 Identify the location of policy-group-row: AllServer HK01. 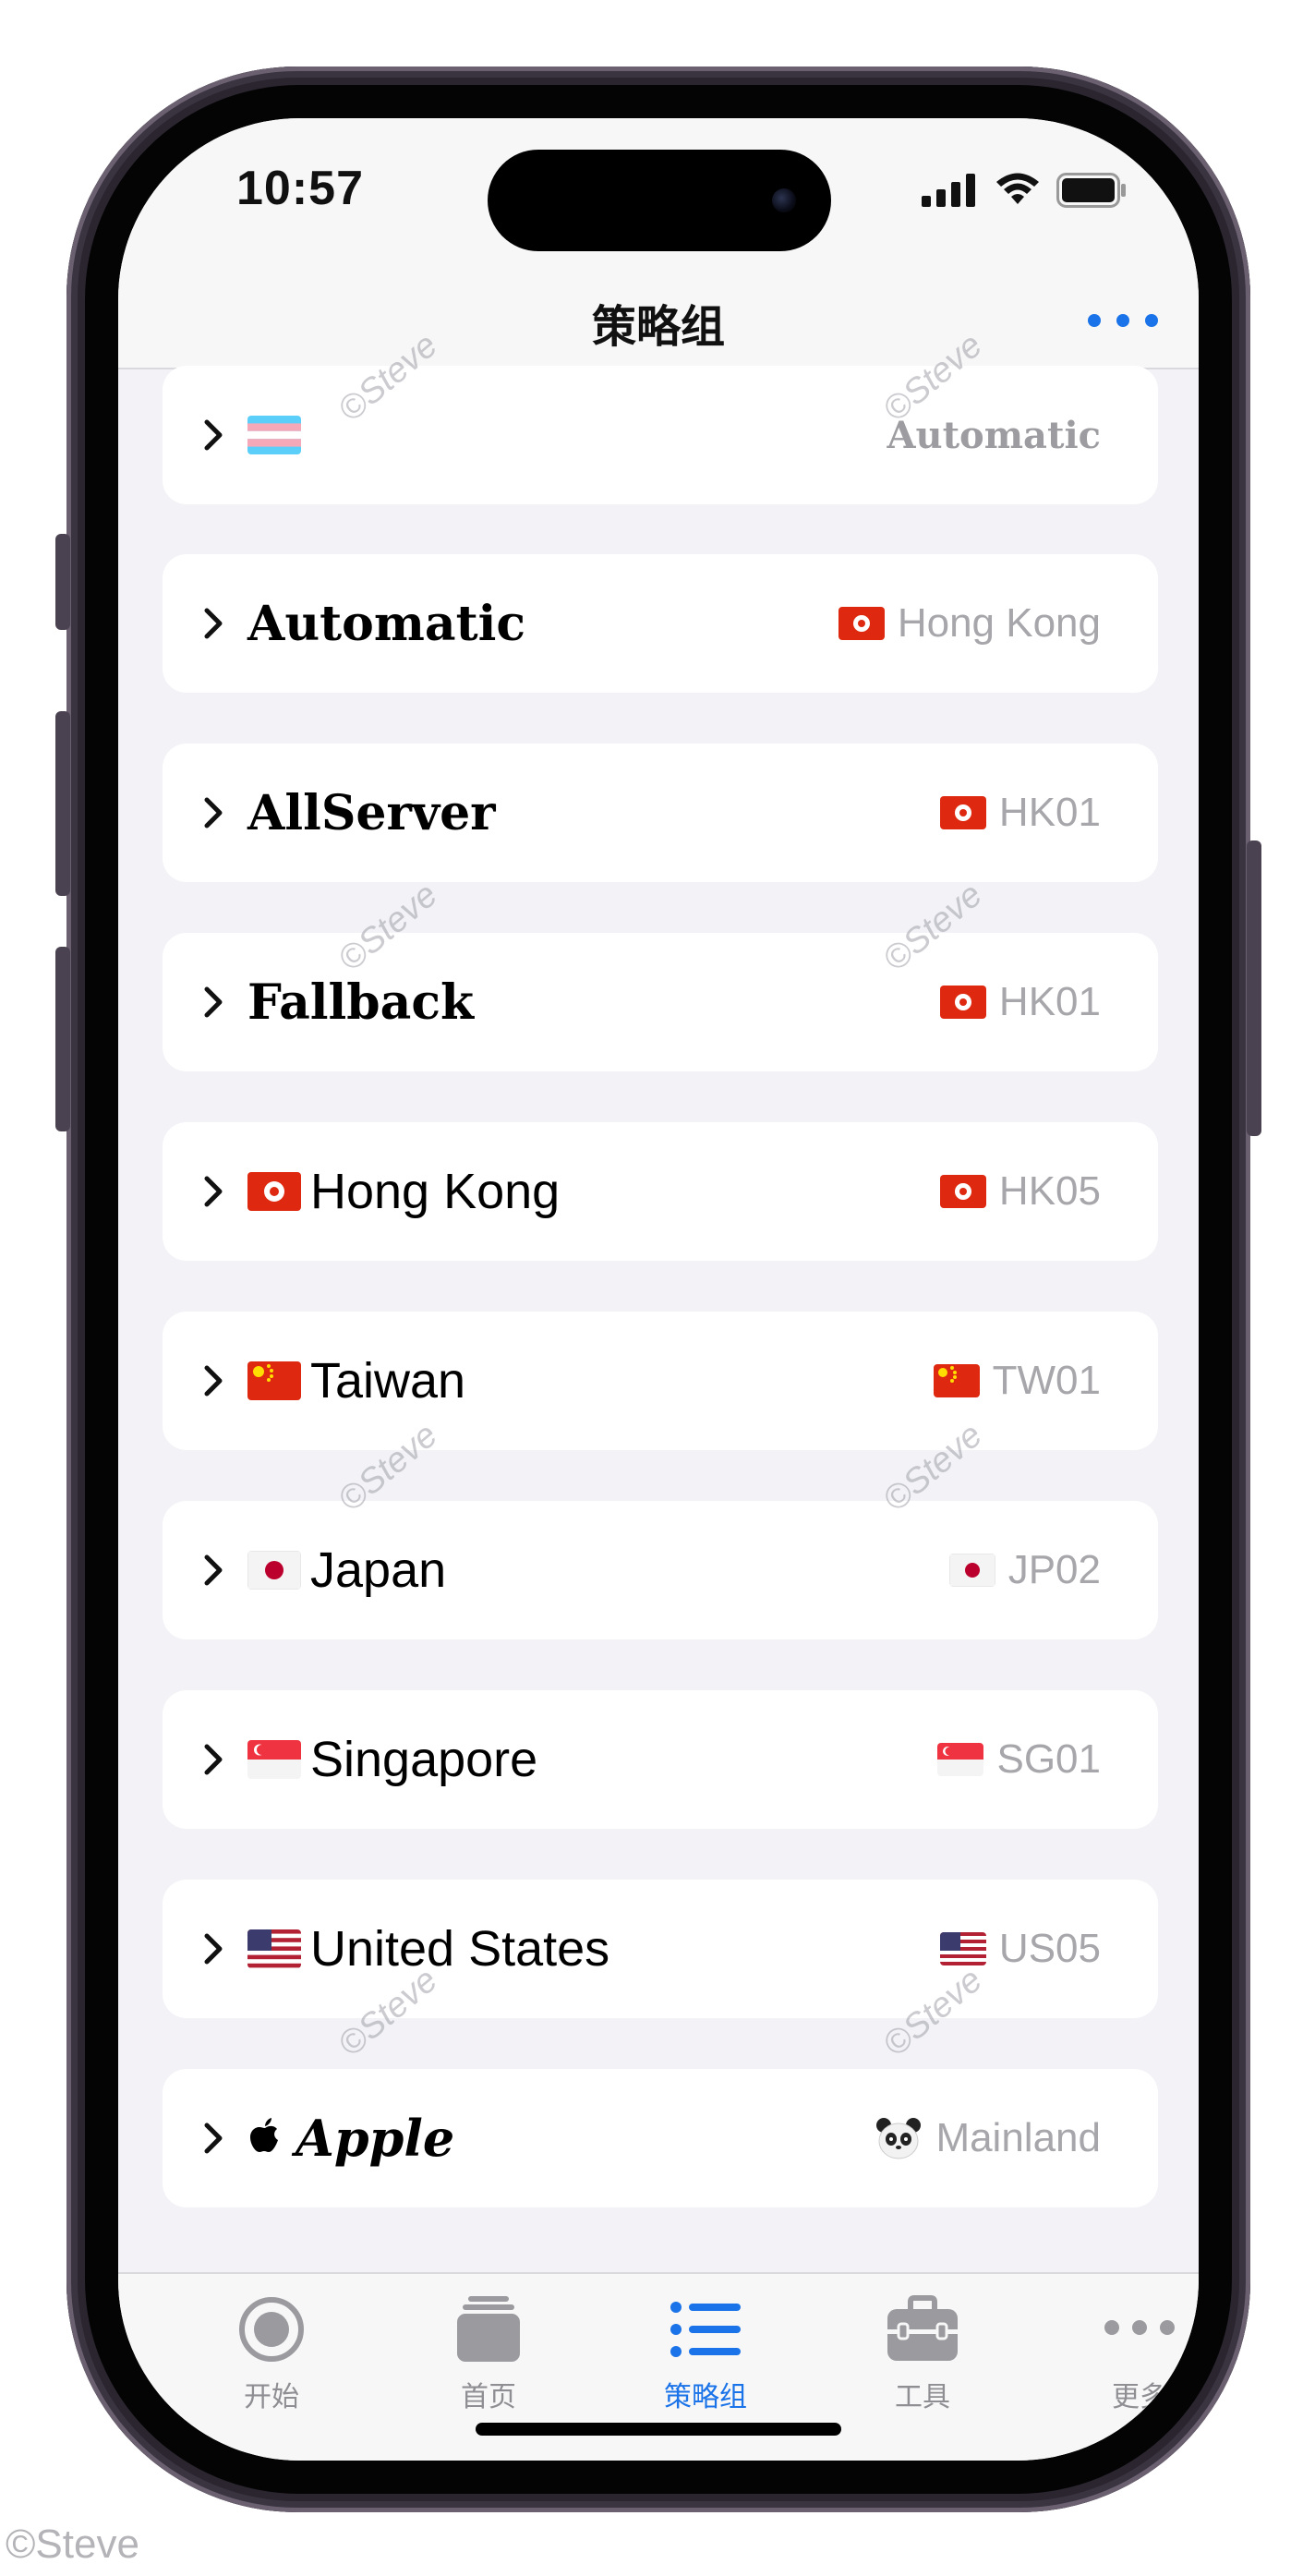
(661, 813).